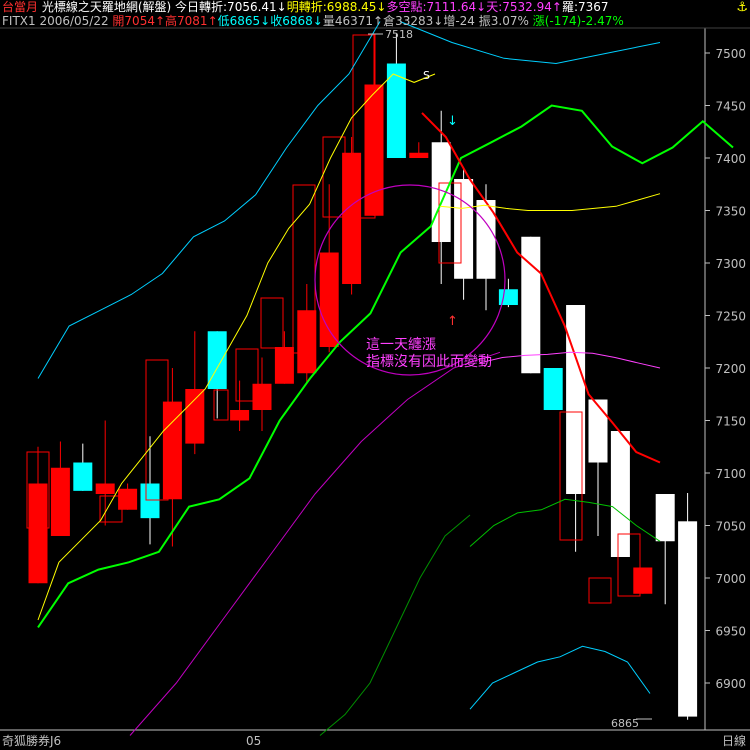 The width and height of the screenshot is (750, 750). I want to click on h1-segment-4: 多空點:7111.64↓, so click(436, 7).